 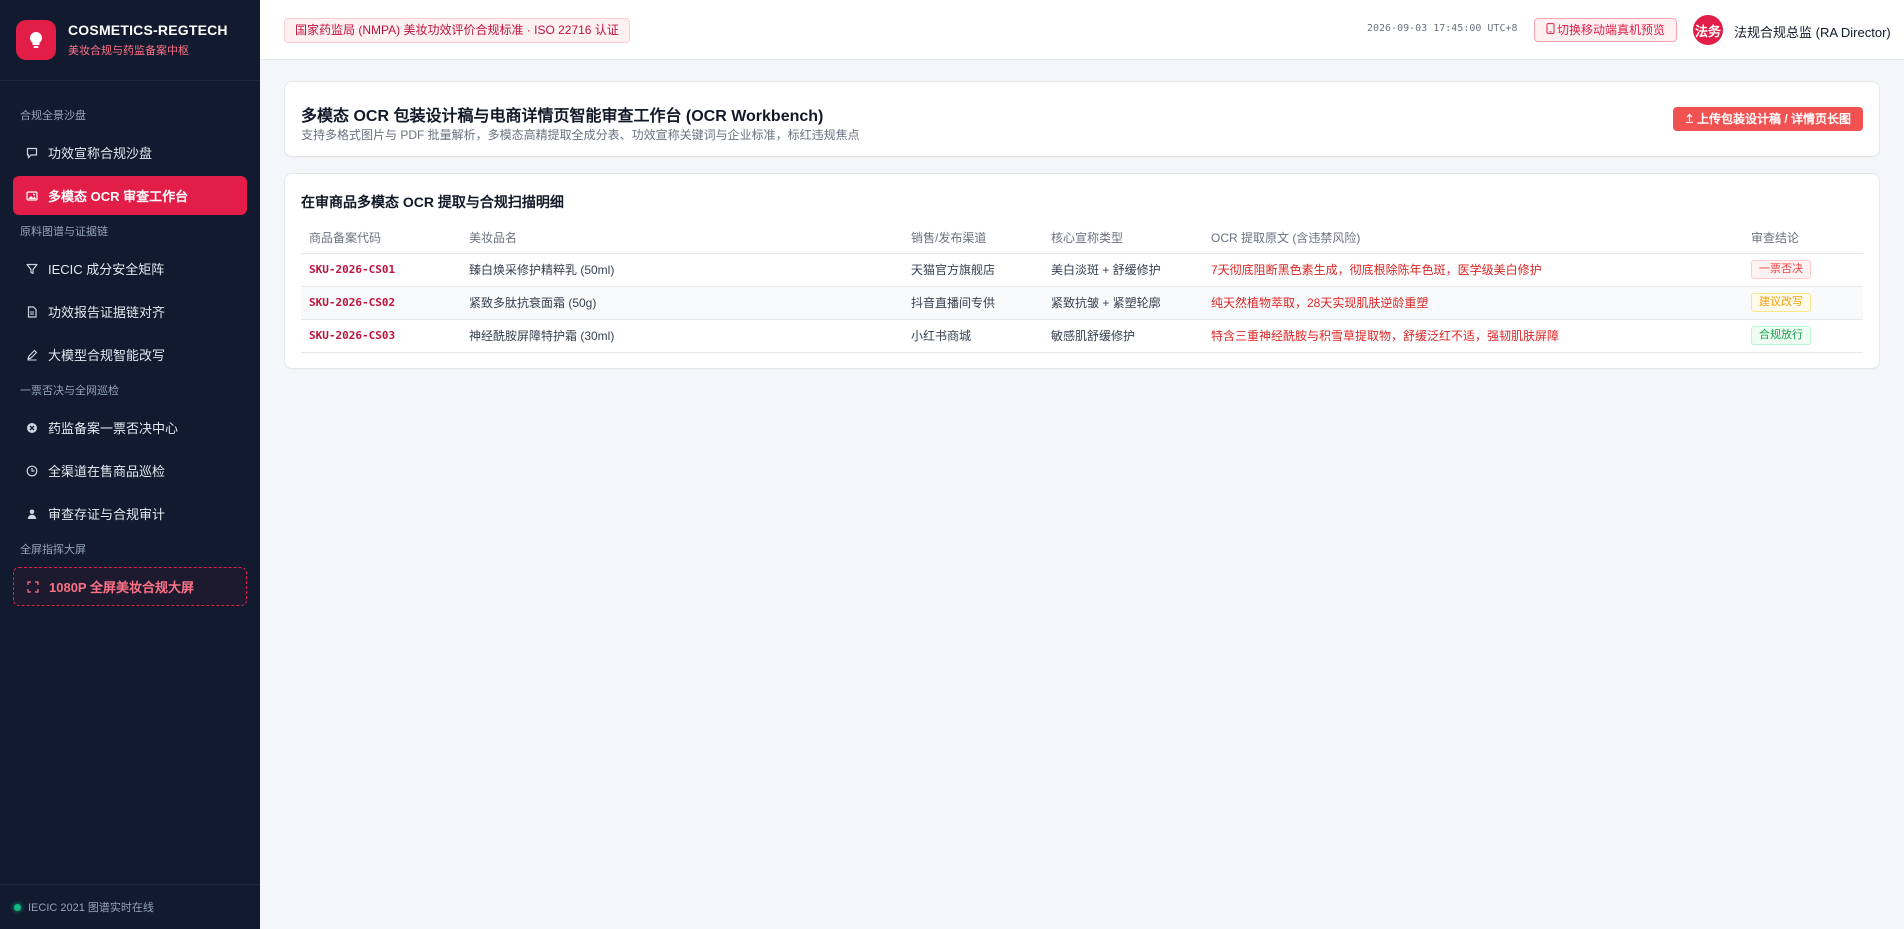 I want to click on sidebar-item-label: 功效报告证据链对齐, so click(x=107, y=312).